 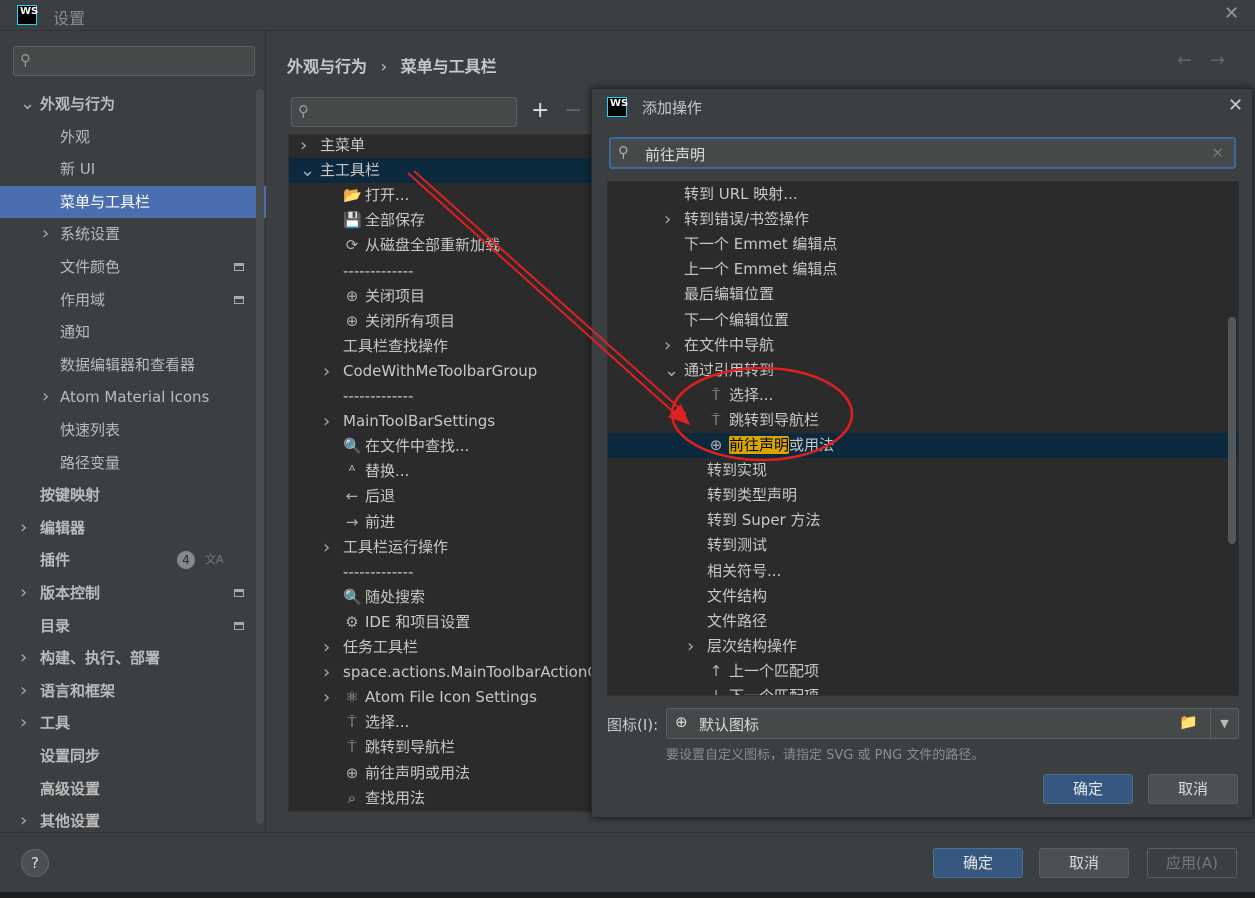 I want to click on sidebar-item: › Atom Material Icons, so click(x=133, y=397).